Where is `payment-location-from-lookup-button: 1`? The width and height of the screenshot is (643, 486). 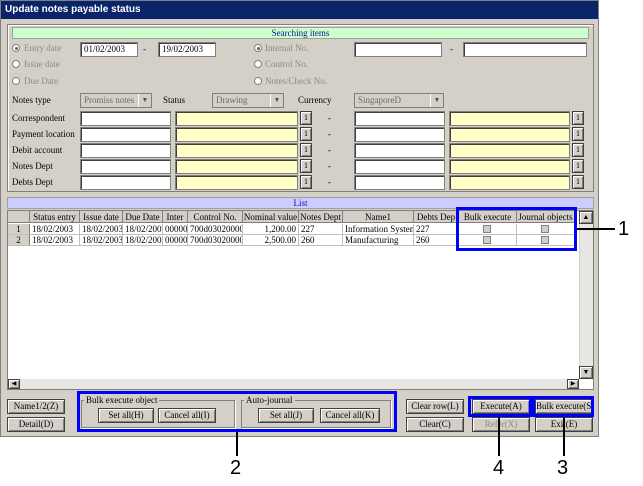 payment-location-from-lookup-button: 1 is located at coordinates (306, 134).